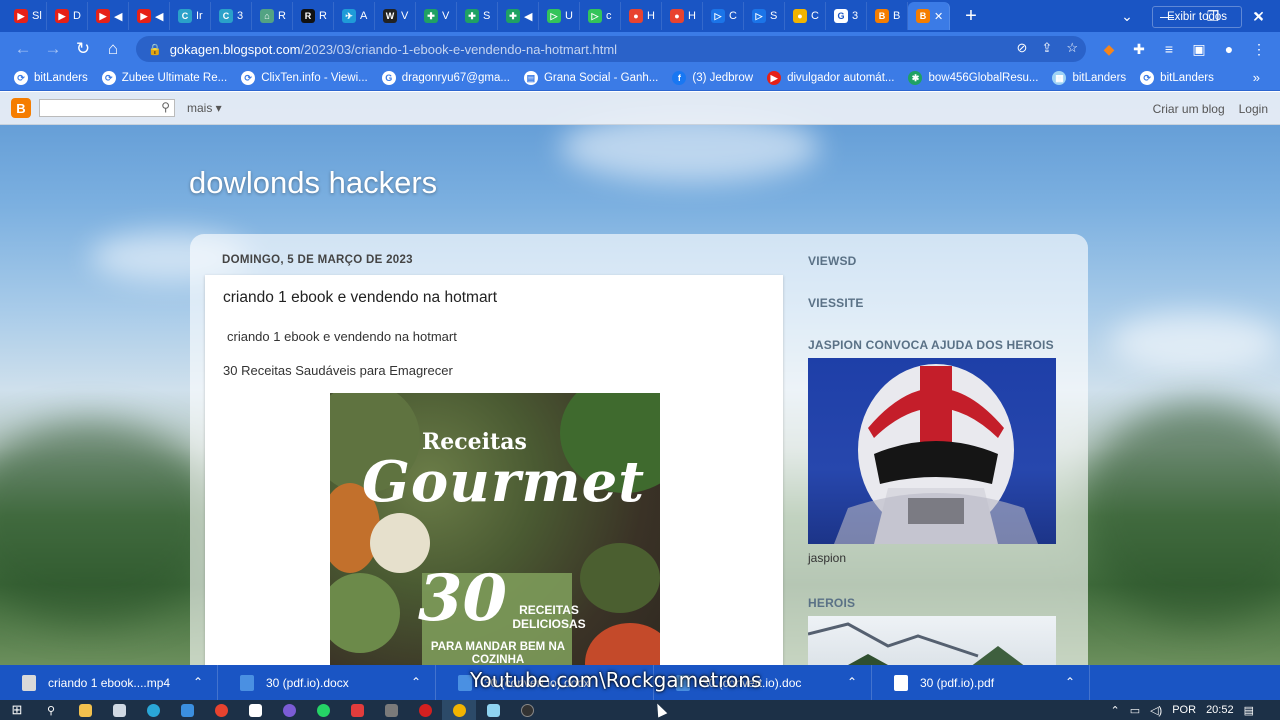 This screenshot has height=720, width=1280. Describe the element at coordinates (1249, 710) in the screenshot. I see `notification-icon: ▤` at that location.